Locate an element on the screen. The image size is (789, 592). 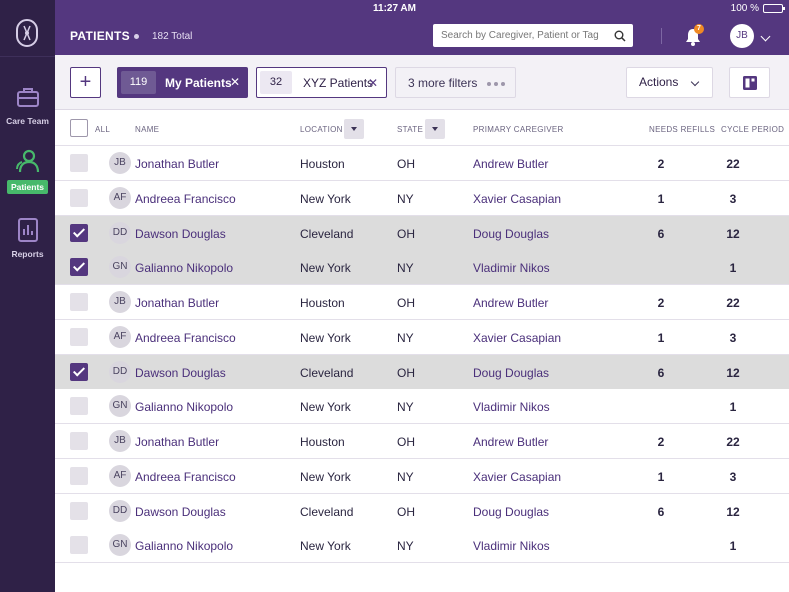
patient-total: 182 Total is located at coordinates (172, 36).